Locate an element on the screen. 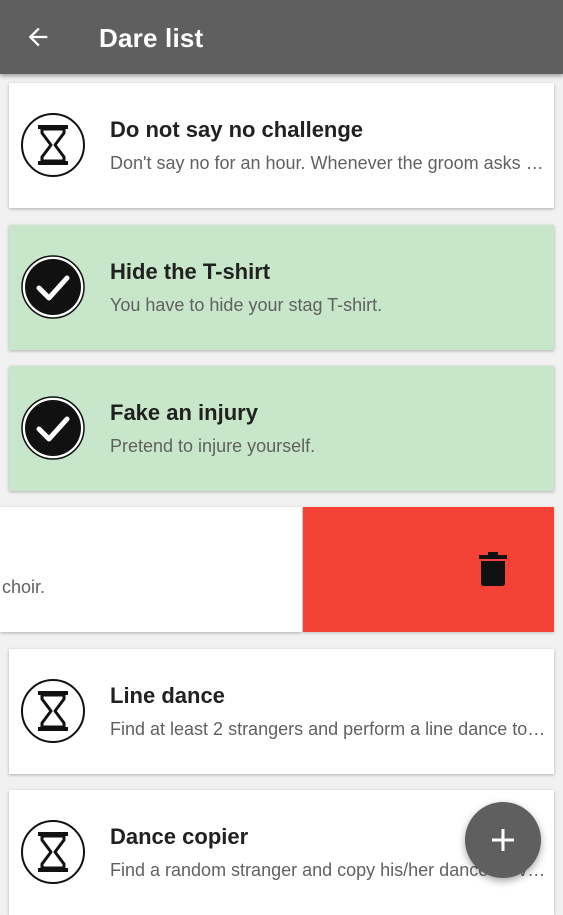 Image resolution: width=563 pixels, height=915 pixels. page-title: Dare list is located at coordinates (151, 38).